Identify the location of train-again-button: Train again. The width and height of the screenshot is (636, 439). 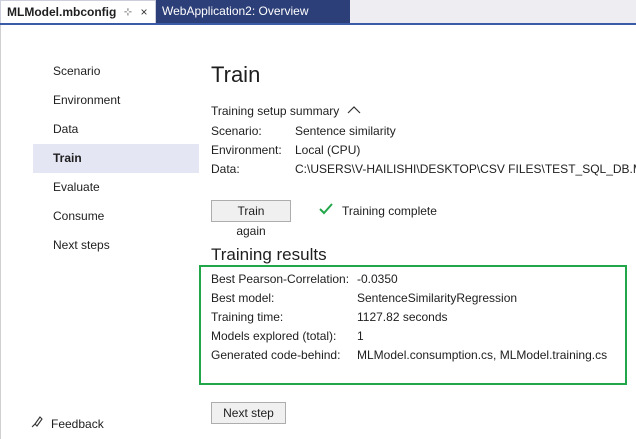
(251, 219).